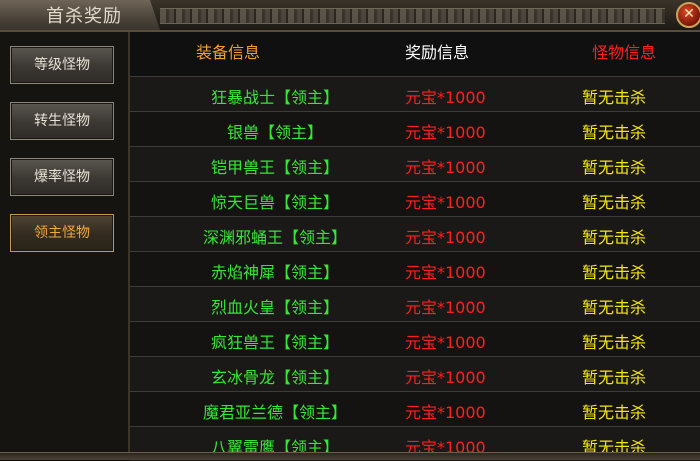 This screenshot has height=461, width=700. I want to click on table-row: 烈血火皇【领主】 元宝*1000 暂无击杀, so click(415, 303).